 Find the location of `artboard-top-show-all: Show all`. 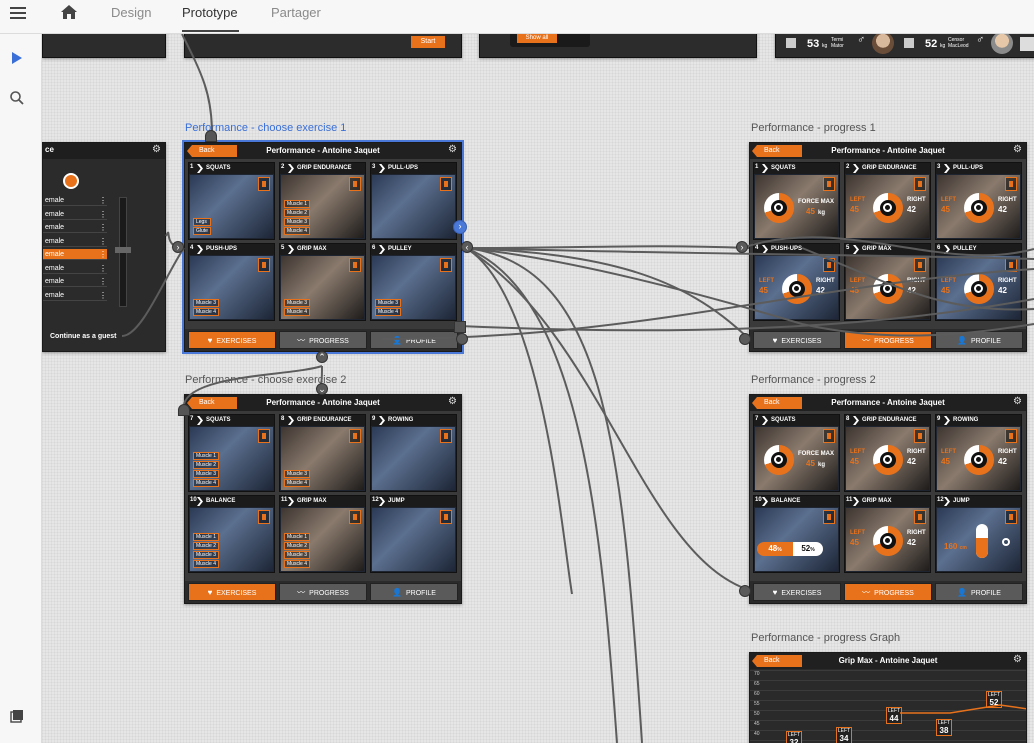

artboard-top-show-all: Show all is located at coordinates (618, 46).